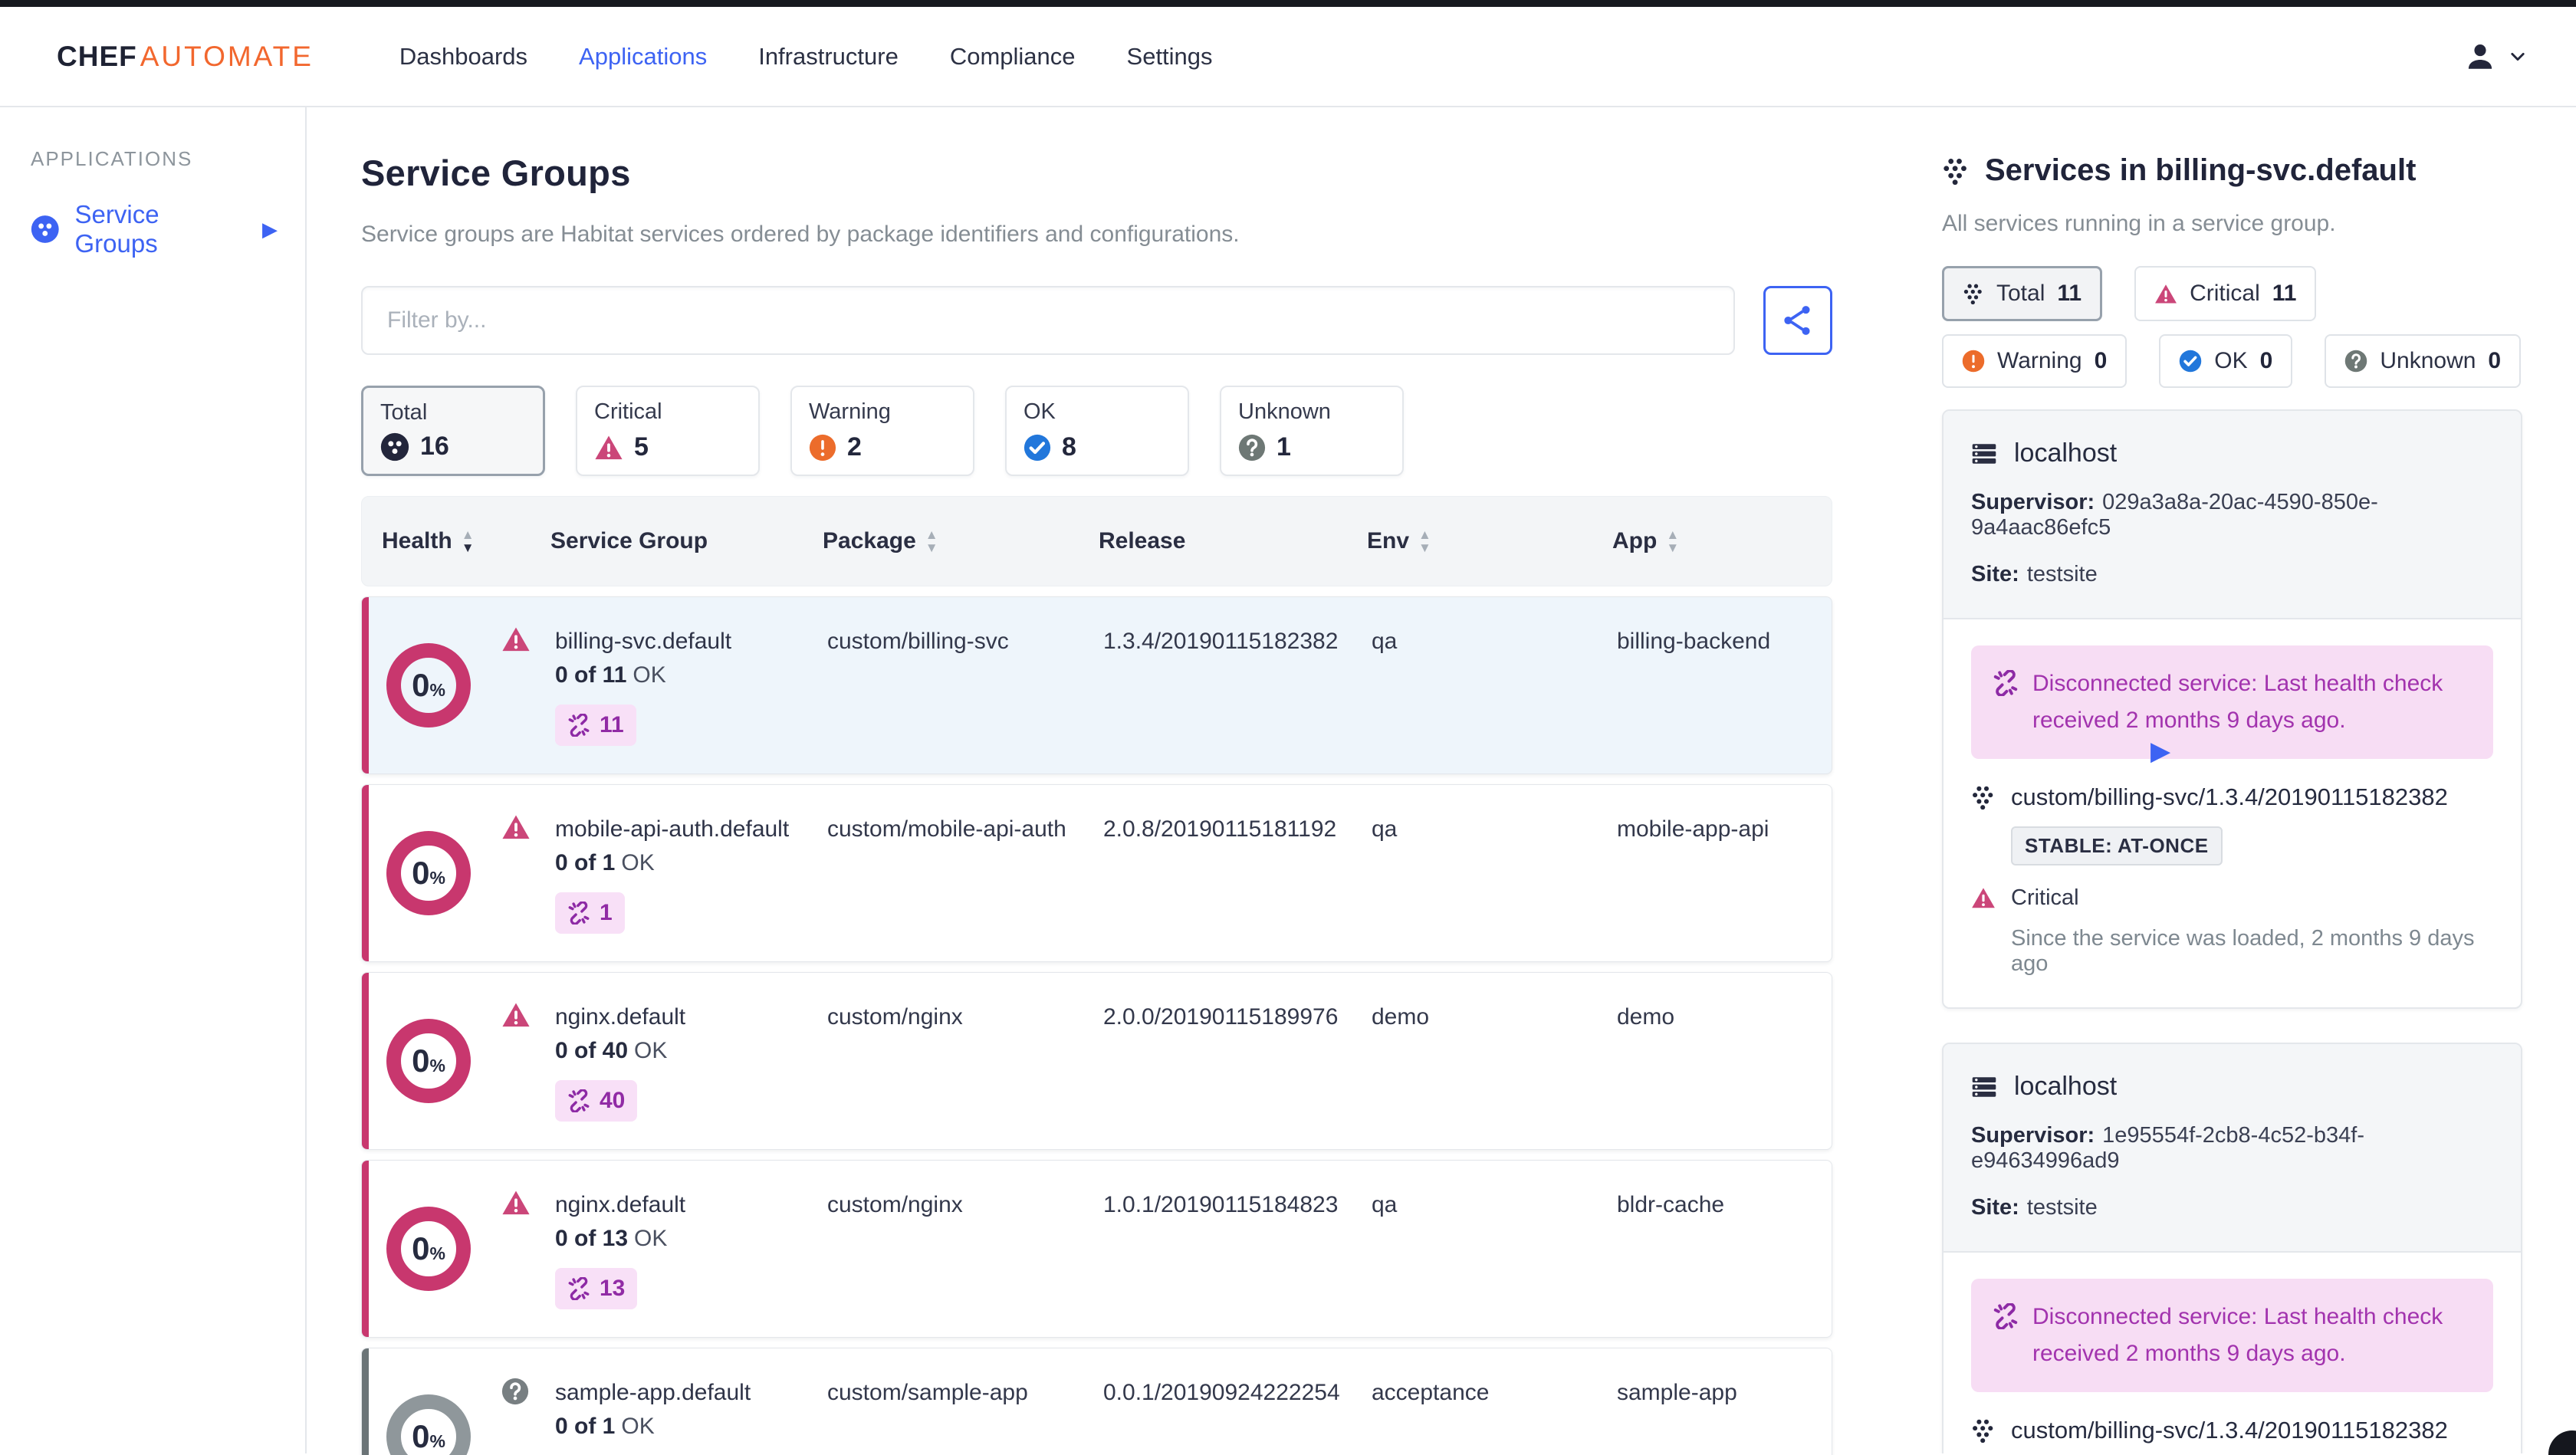 The image size is (2576, 1455). I want to click on ok-count: 0 of 40 OK, so click(611, 1050).